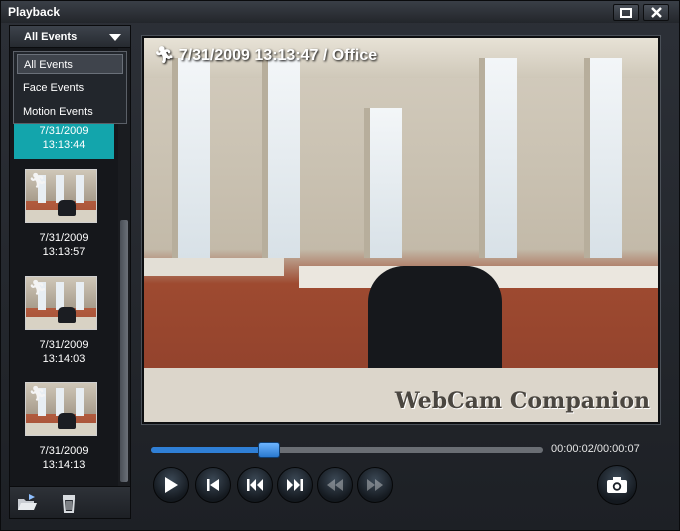  I want to click on chevron-down-icon, so click(115, 37).